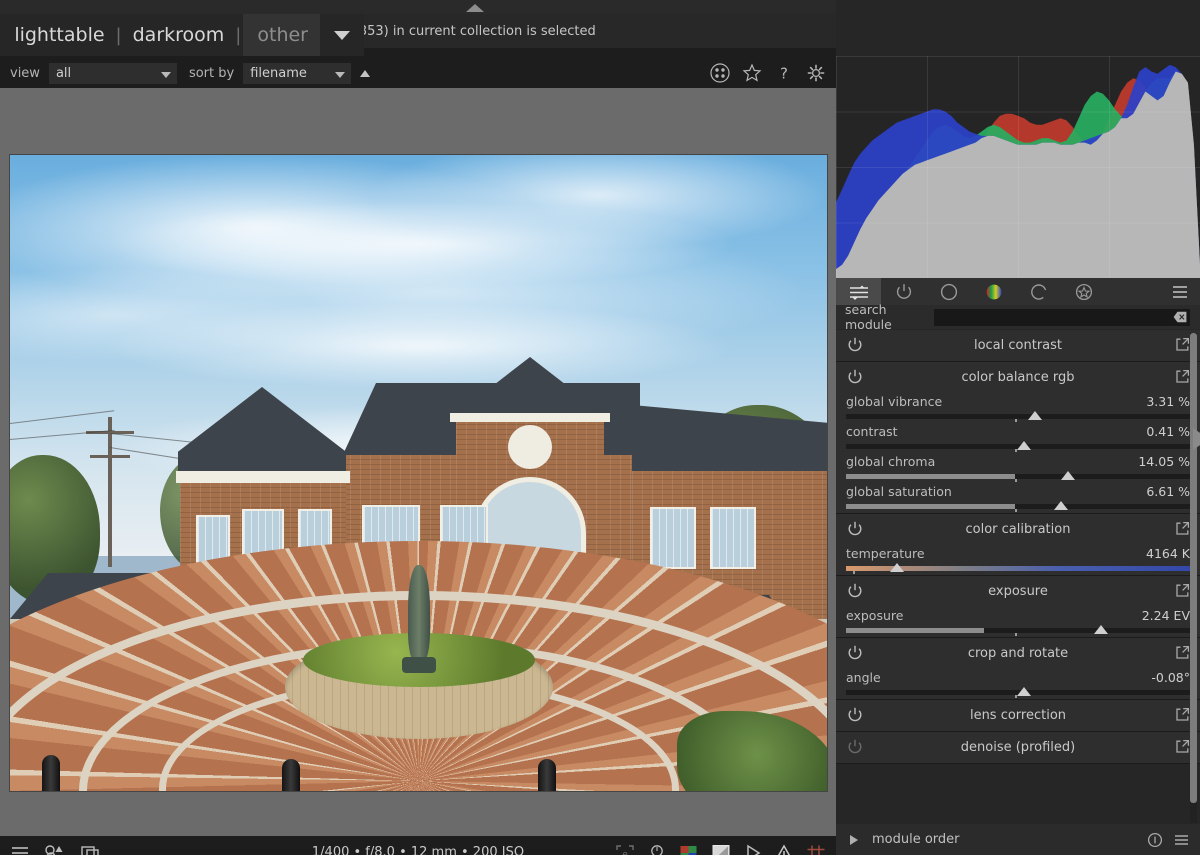 The image size is (1200, 855). I want to click on sort-field-dropdown: filename, so click(297, 73).